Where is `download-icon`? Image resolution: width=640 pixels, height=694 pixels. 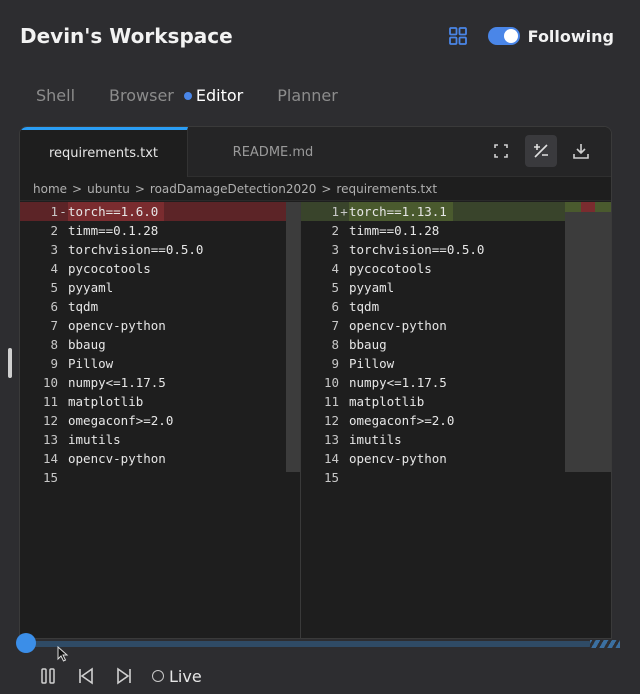
download-icon is located at coordinates (581, 151).